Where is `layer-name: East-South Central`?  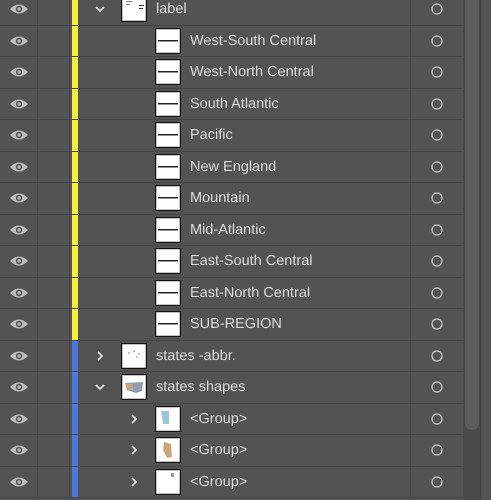
layer-name: East-South Central is located at coordinates (251, 261).